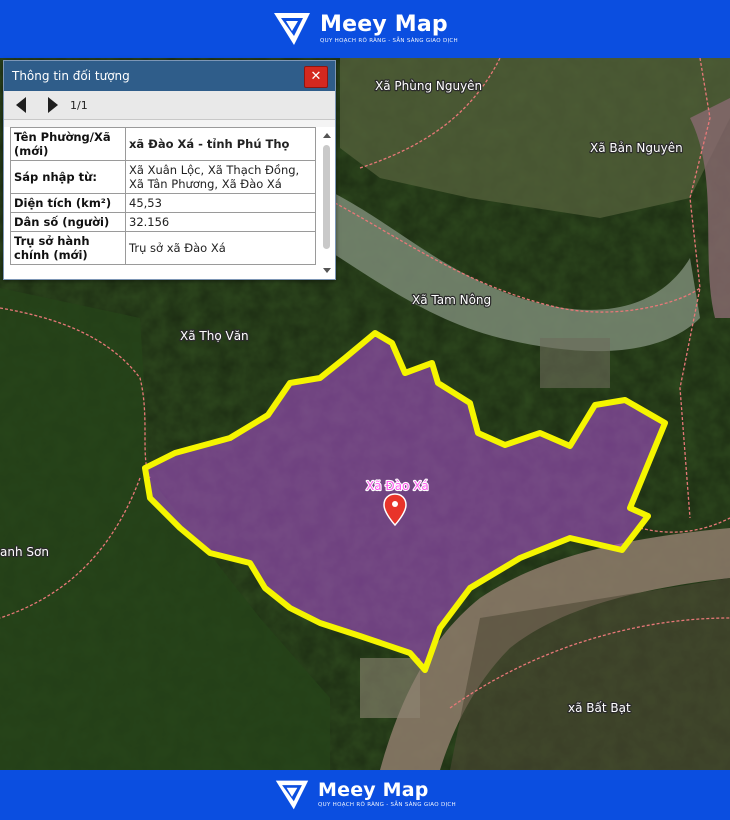  I want to click on table-row: Dân số (người) 32.156, so click(163, 222).